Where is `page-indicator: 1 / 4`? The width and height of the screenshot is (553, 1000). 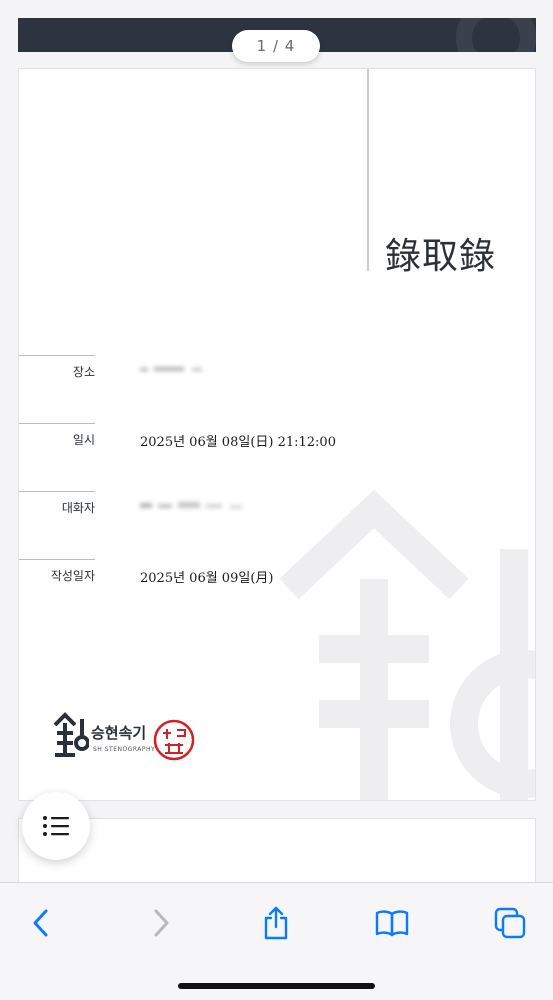
page-indicator: 1 / 4 is located at coordinates (276, 46).